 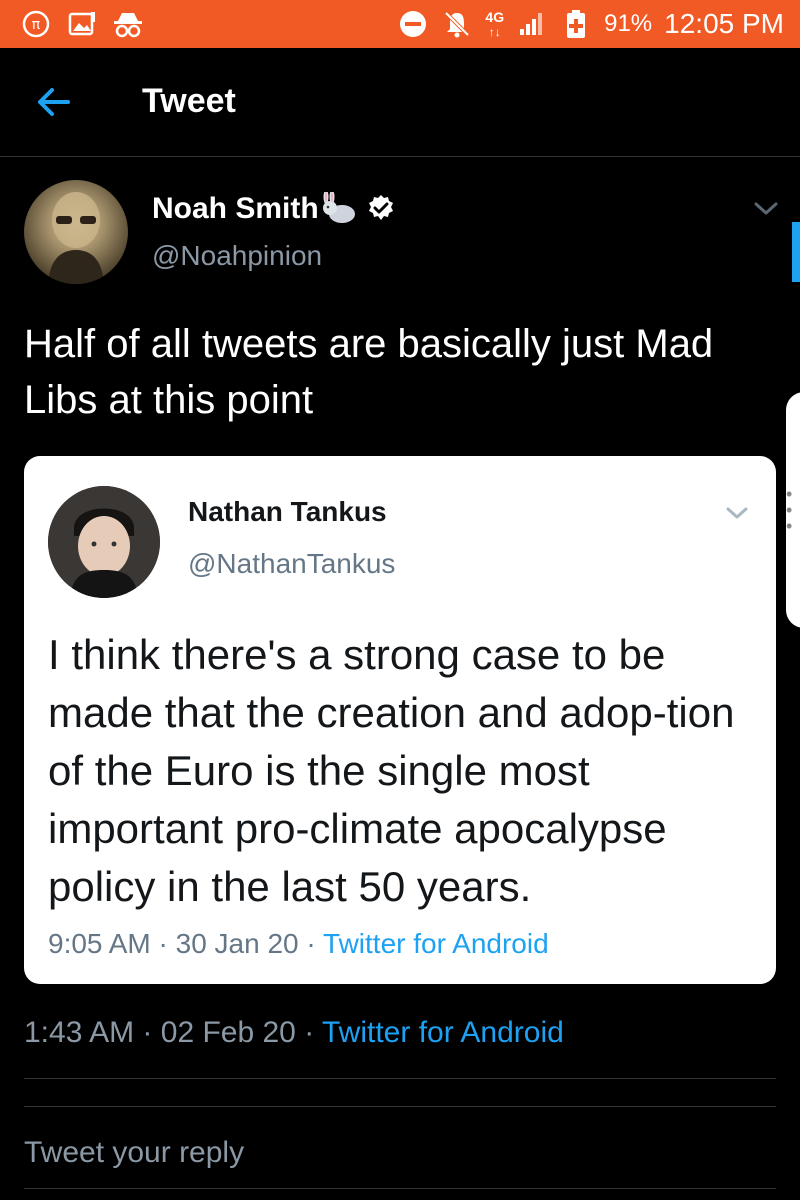 I want to click on rabbit-emoji-icon, so click(x=338, y=209).